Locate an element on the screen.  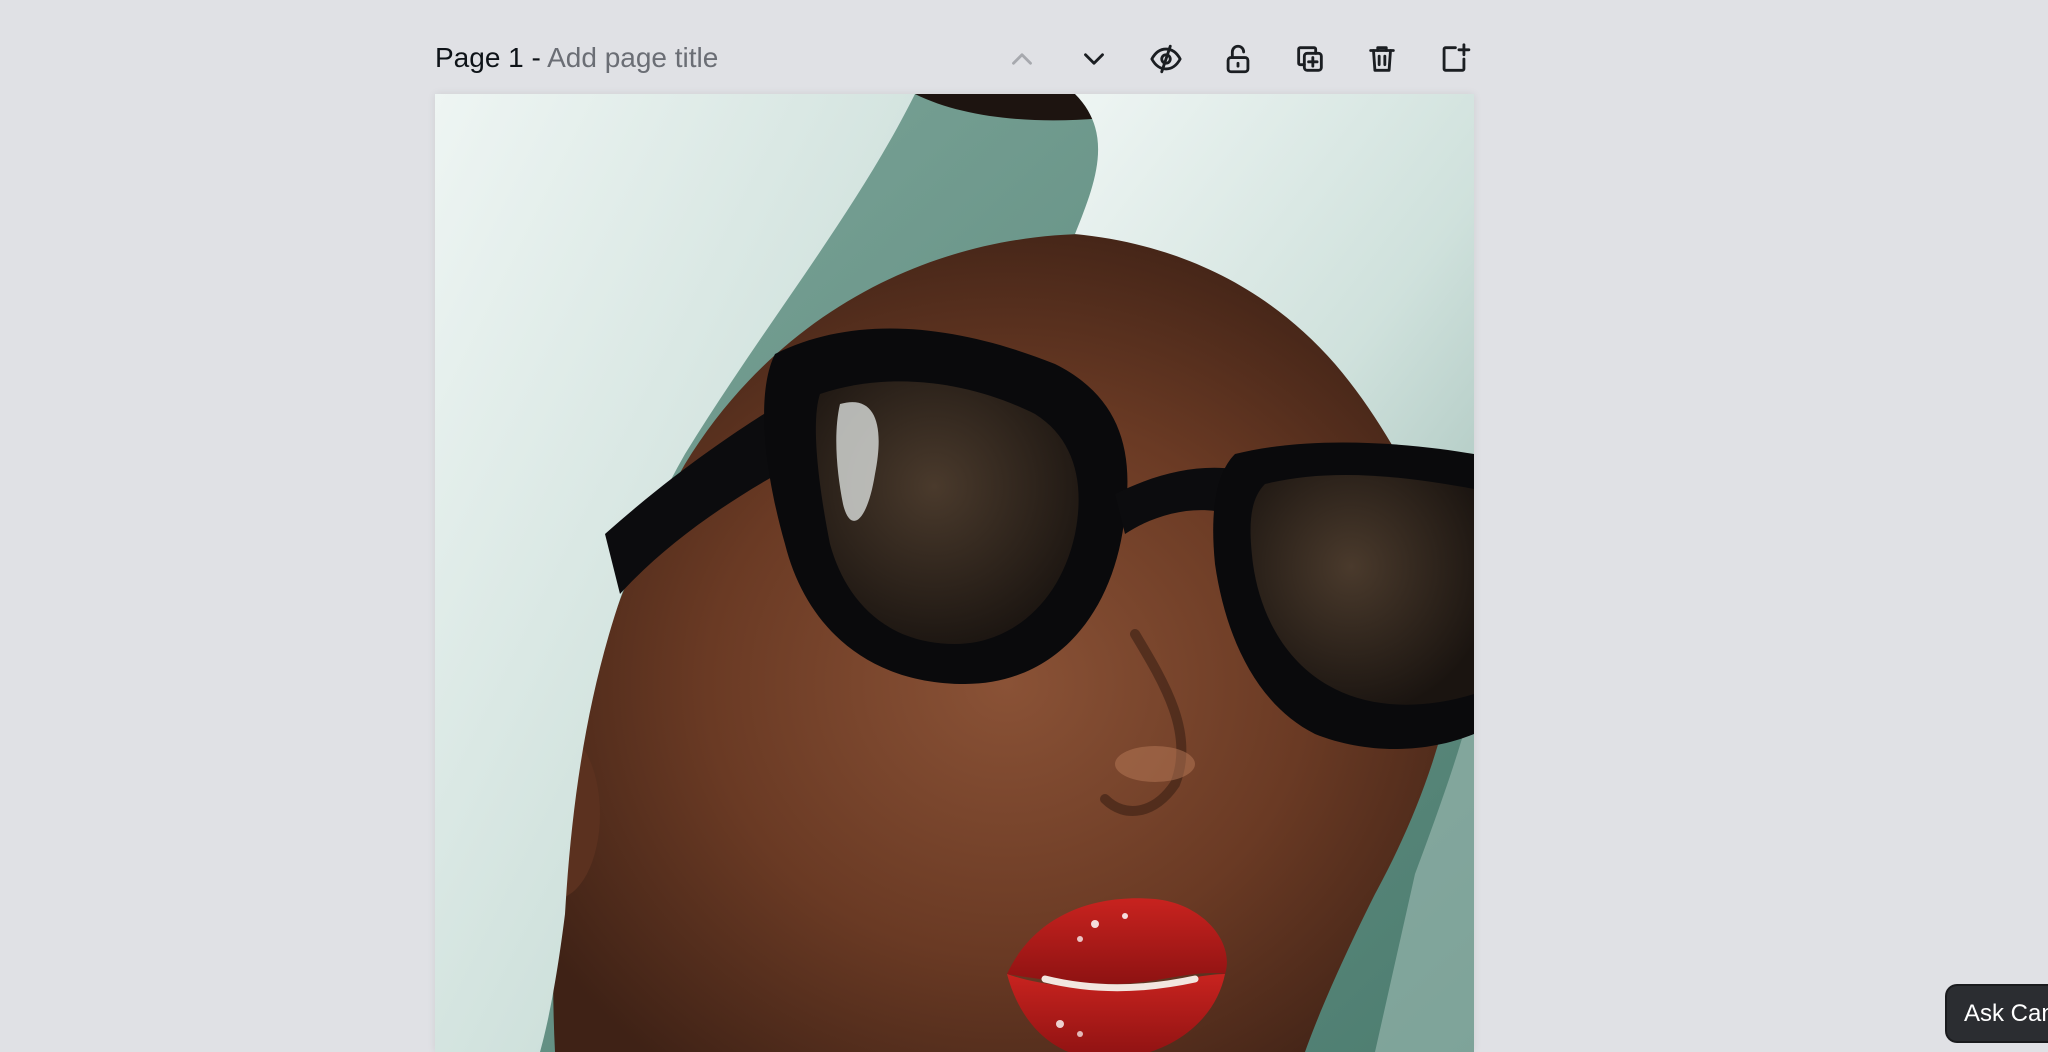
lock-page-button is located at coordinates (1238, 59).